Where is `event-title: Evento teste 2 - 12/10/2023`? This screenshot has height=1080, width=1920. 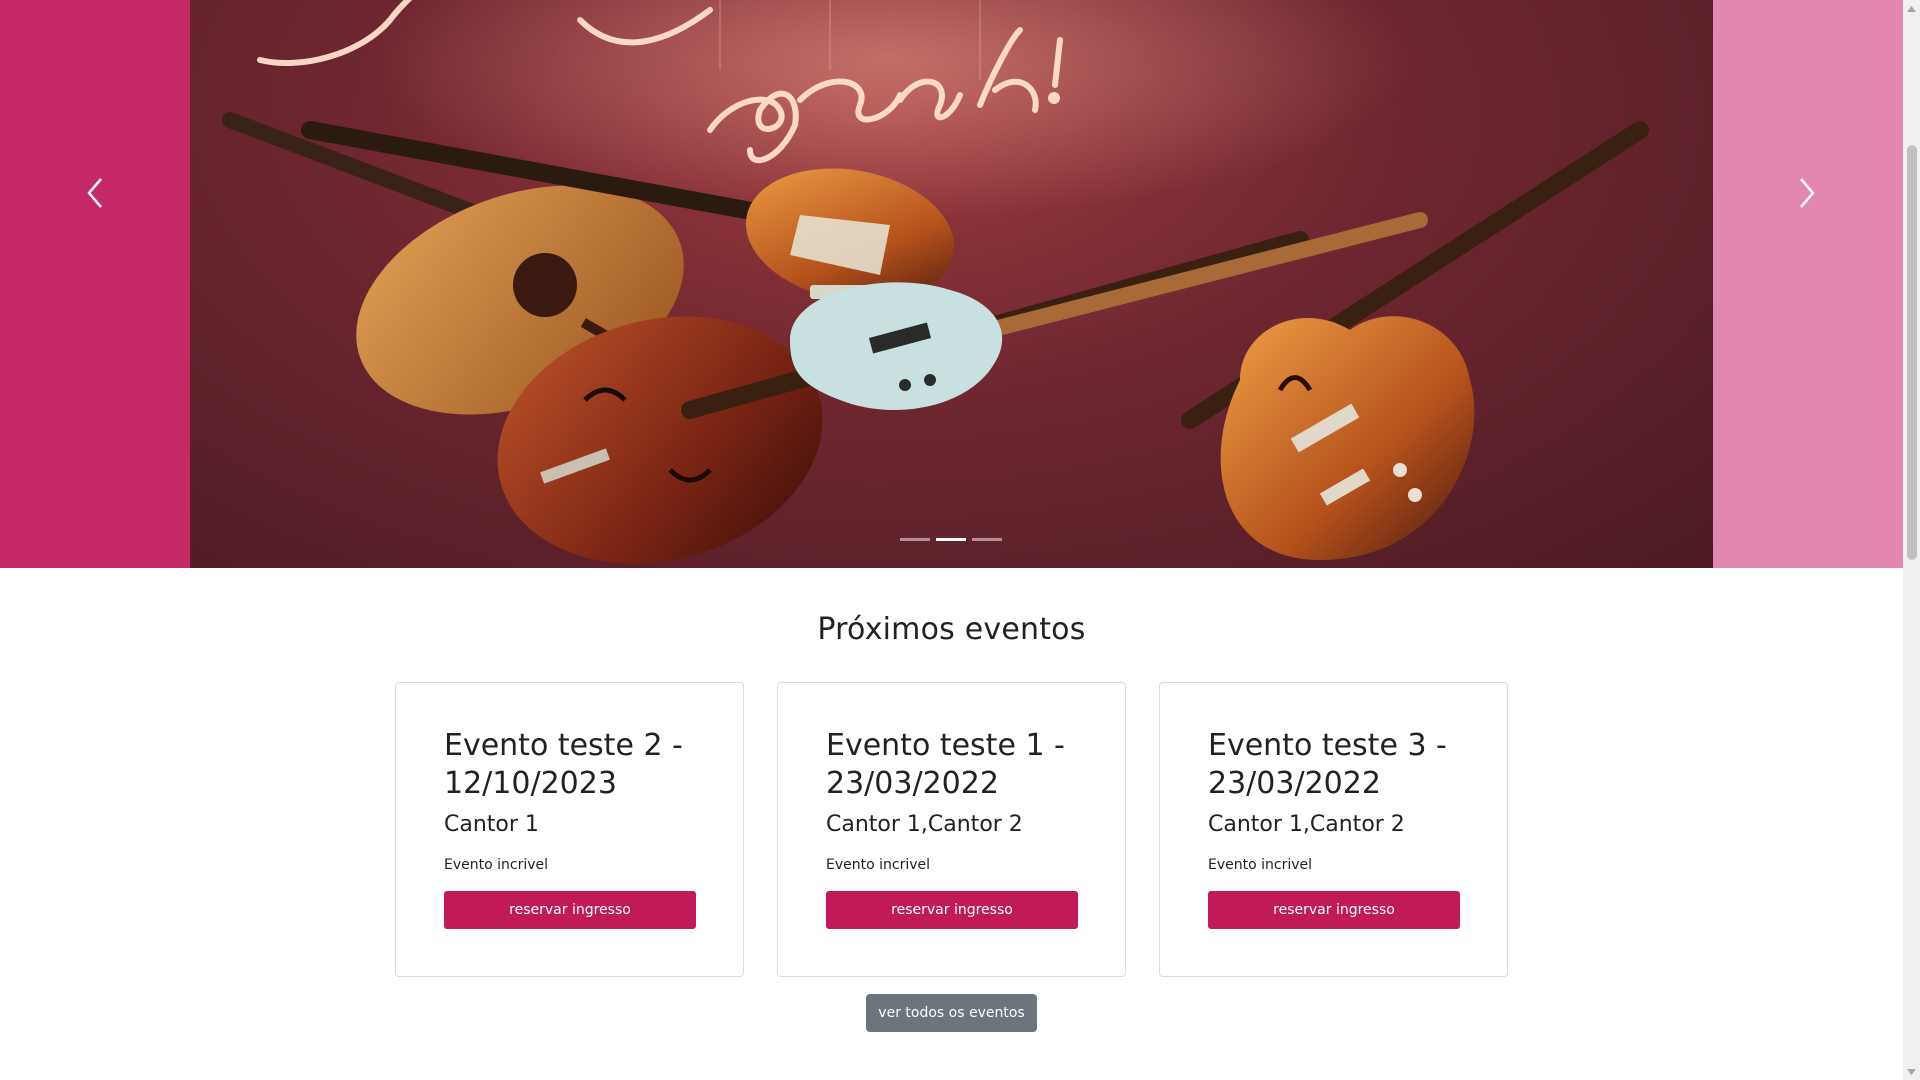
event-title: Evento teste 2 - 12/10/2023 is located at coordinates (563, 764).